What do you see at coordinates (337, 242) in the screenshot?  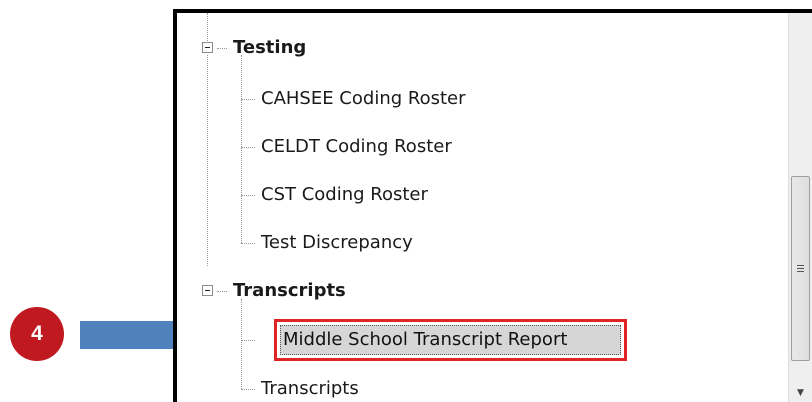 I see `tree-item-test-discrepancy: Test Discrepancy` at bounding box center [337, 242].